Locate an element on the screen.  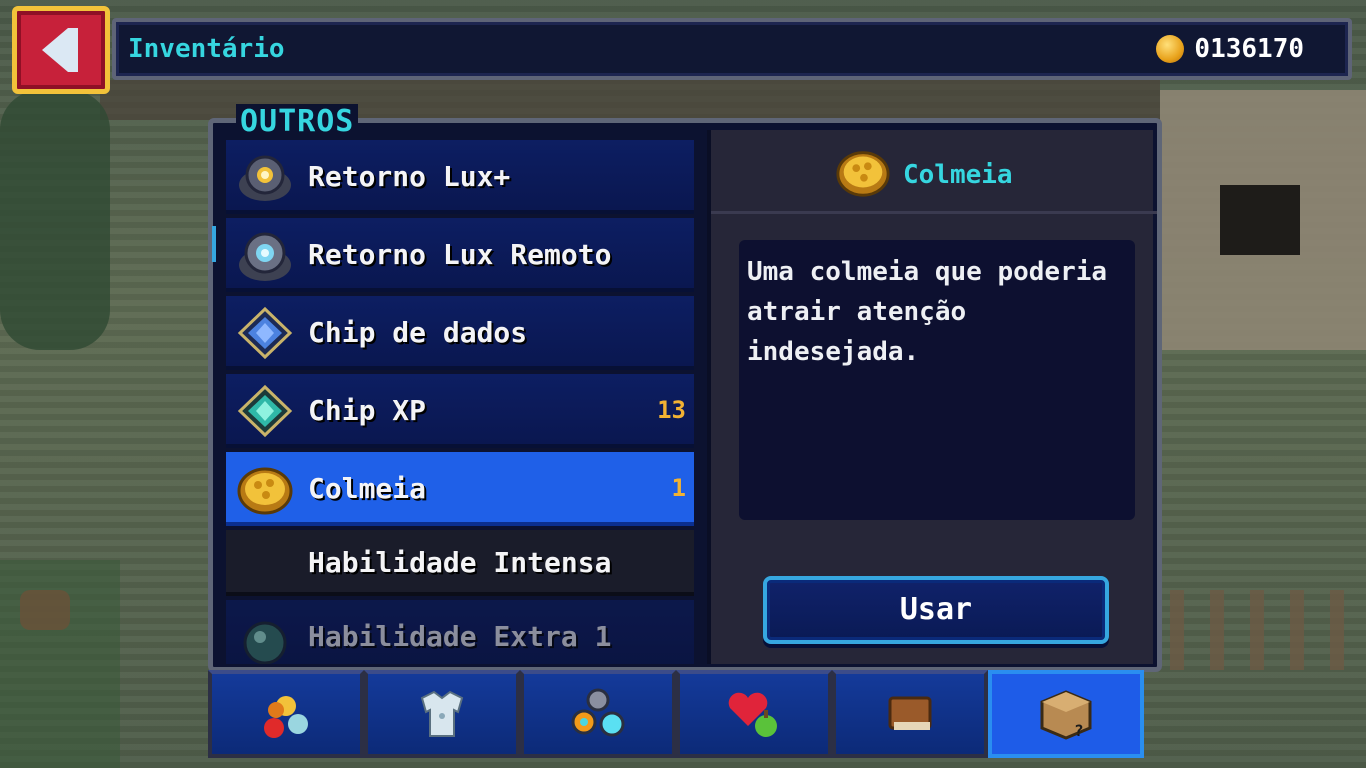
list-item-retorno-lux-remoto: Retorno Lux Remoto is located at coordinates (460, 255).